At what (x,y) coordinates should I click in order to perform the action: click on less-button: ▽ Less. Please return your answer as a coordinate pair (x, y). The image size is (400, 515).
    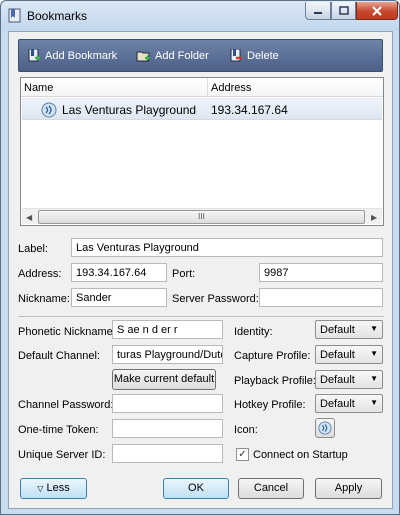
    Looking at the image, I should click on (53, 488).